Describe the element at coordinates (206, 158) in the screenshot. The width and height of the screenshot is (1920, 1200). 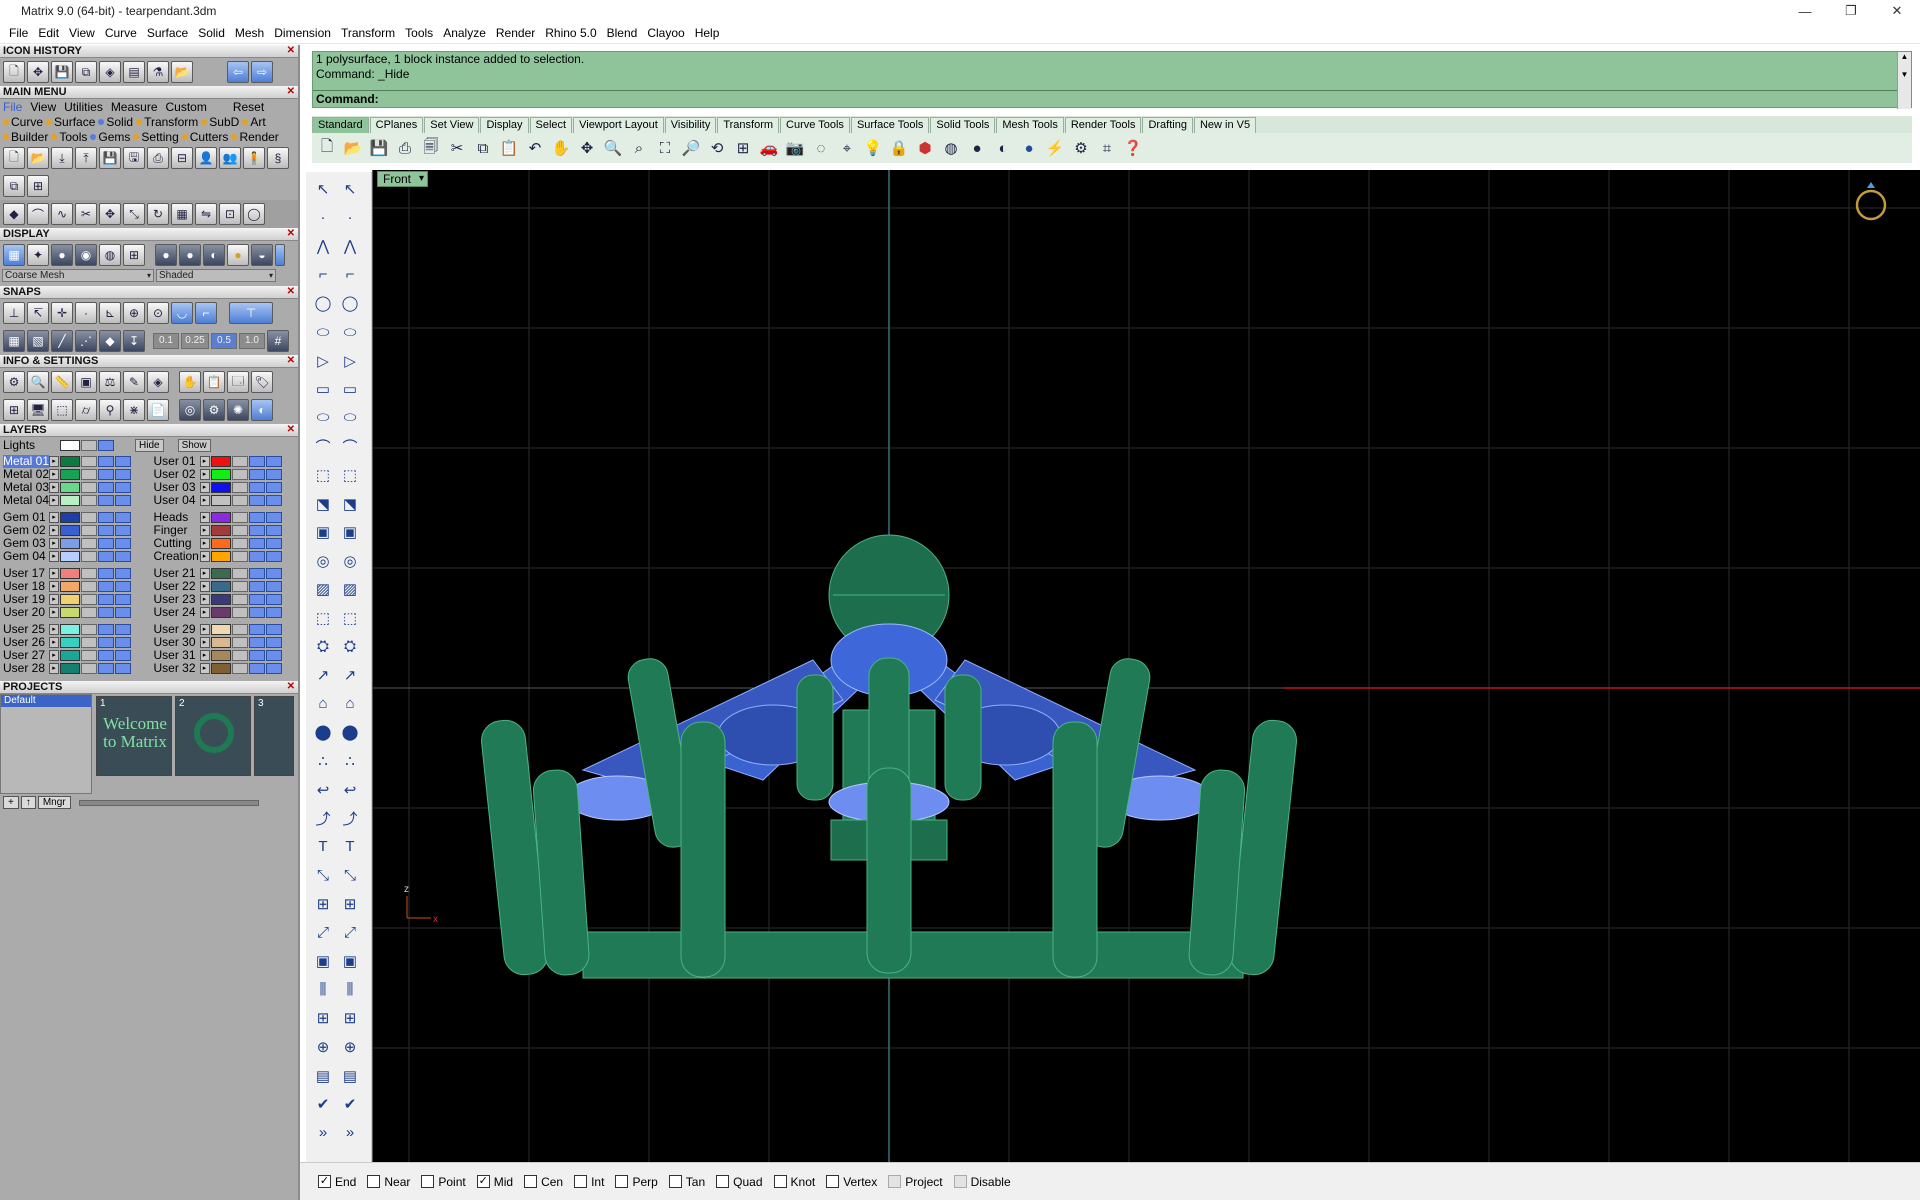
I see `user-icon: 👤` at that location.